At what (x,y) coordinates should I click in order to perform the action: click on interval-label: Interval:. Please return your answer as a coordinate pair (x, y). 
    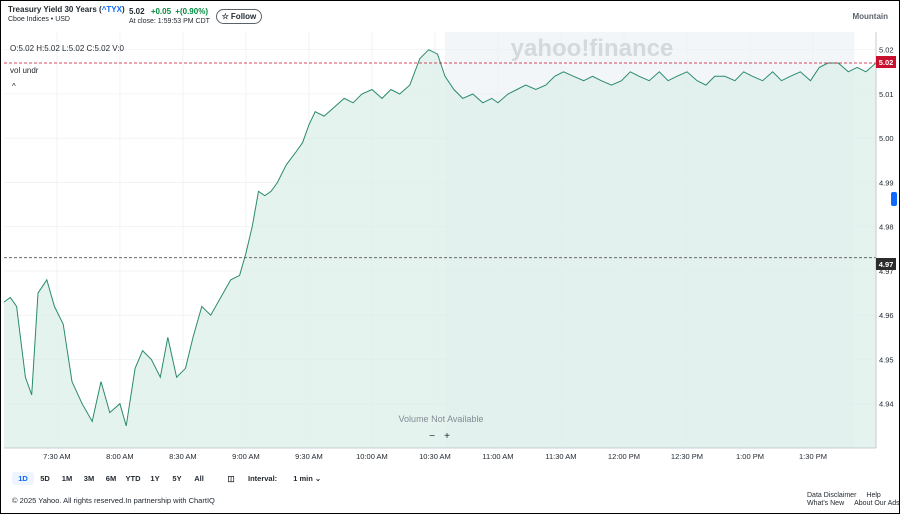
    Looking at the image, I should click on (263, 478).